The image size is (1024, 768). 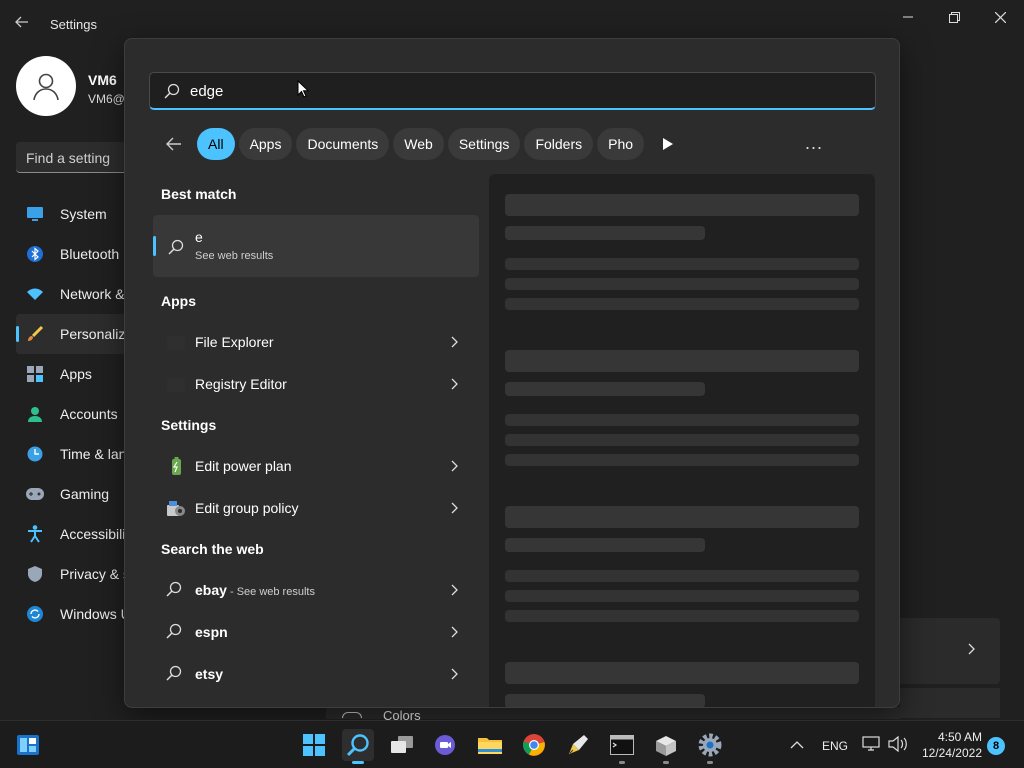 What do you see at coordinates (316, 674) in the screenshot?
I see `web-result-etsy: etsy` at bounding box center [316, 674].